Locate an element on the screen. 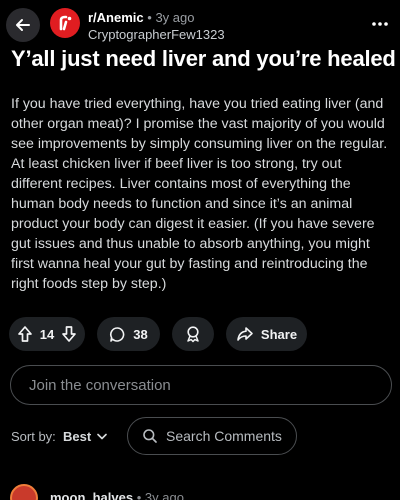  reply-placeholder: Join the conversation is located at coordinates (100, 385).